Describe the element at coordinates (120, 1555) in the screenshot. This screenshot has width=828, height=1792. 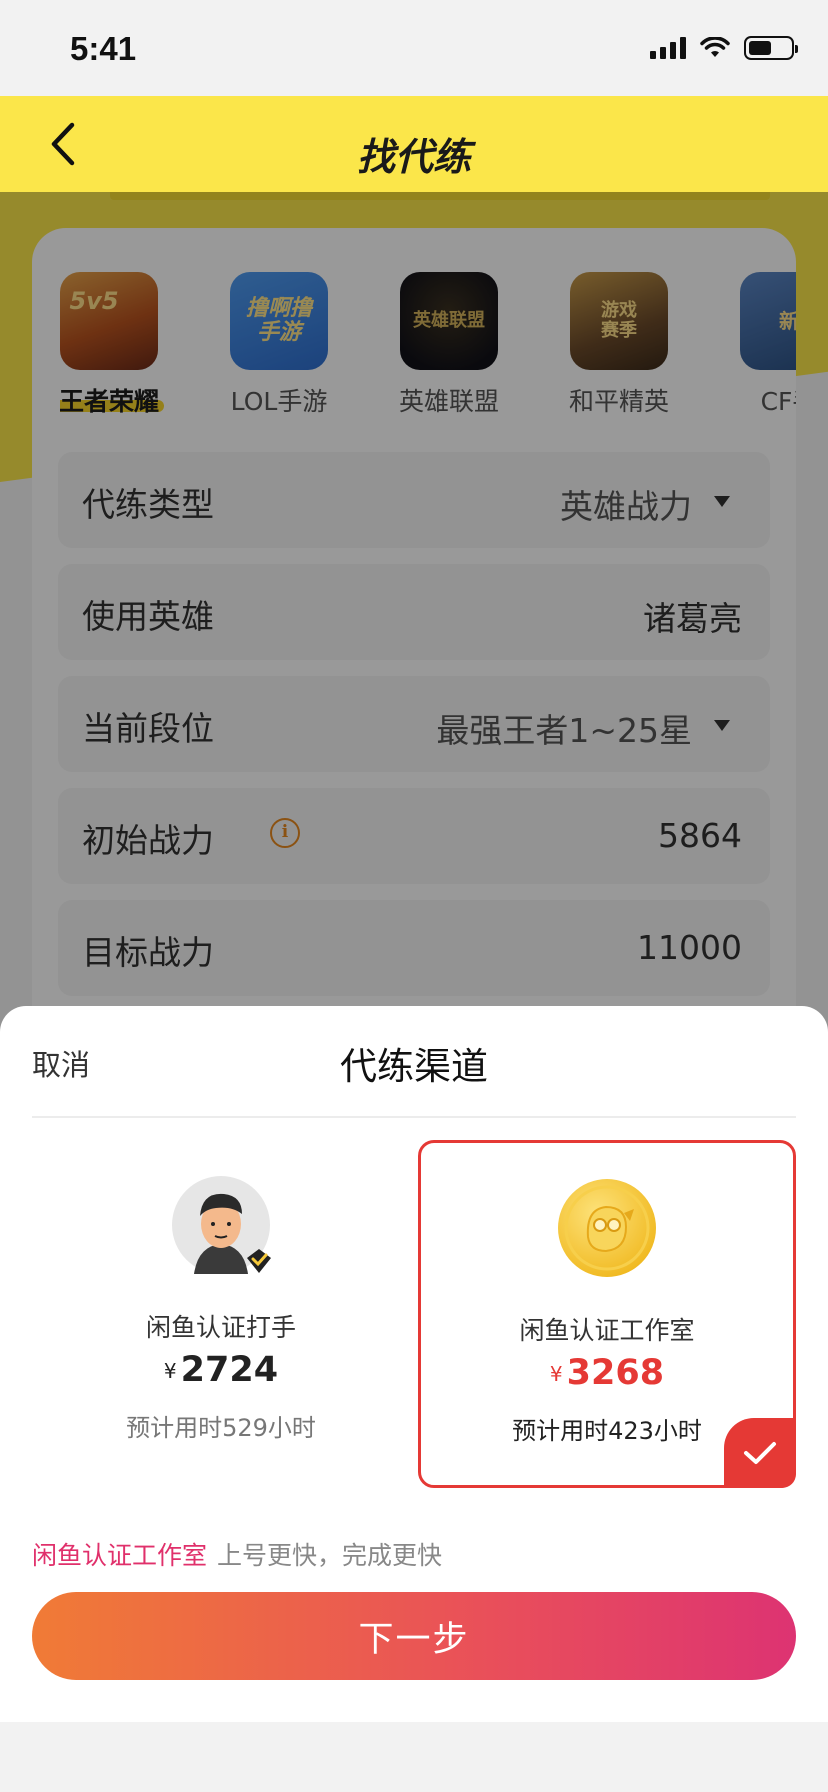
I see `promo-highlight: 闲鱼认证工作室` at that location.